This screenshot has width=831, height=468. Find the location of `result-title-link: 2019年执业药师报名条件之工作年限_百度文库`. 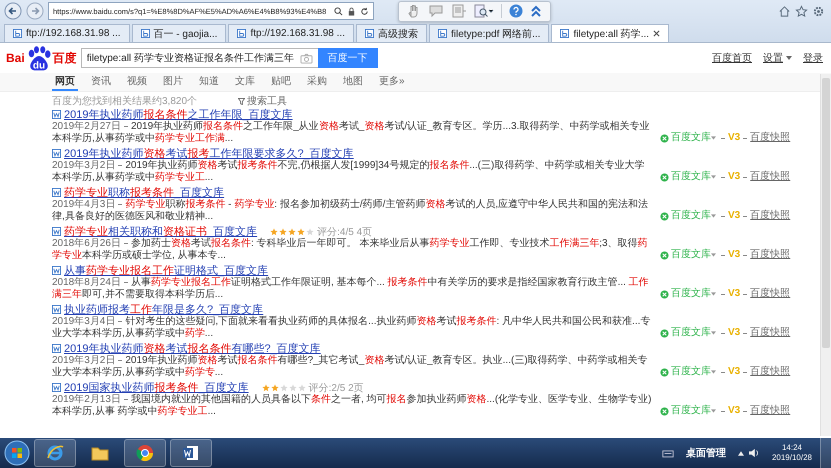

result-title-link: 2019年执业药师报名条件之工作年限_百度文库 is located at coordinates (178, 114).